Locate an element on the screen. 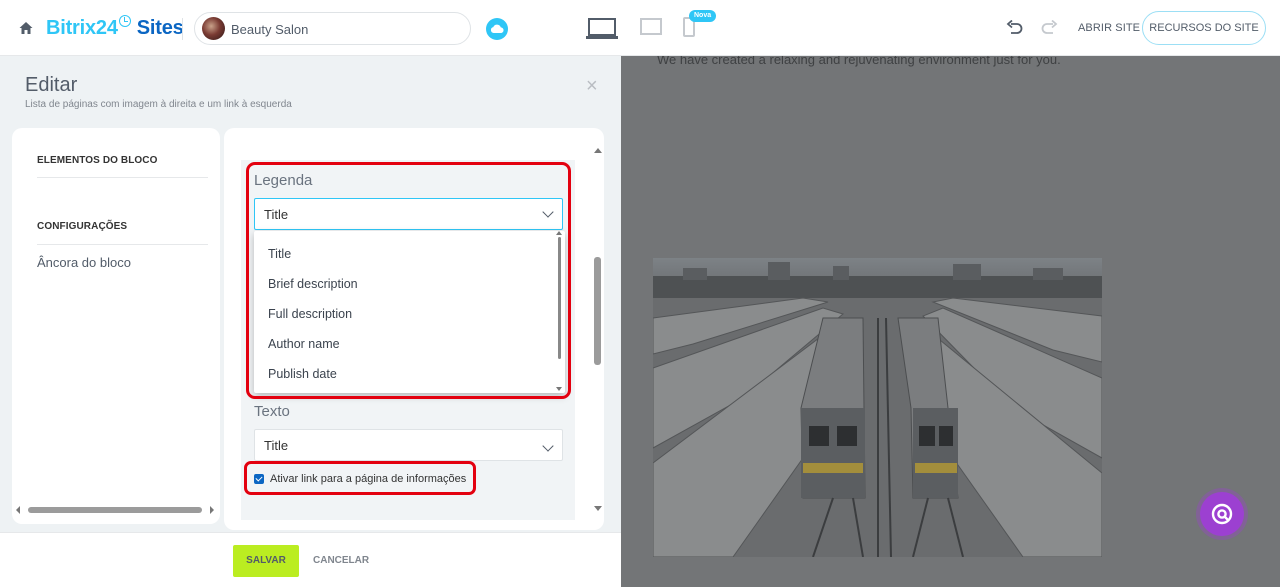 This screenshot has width=1280, height=587. site-name: Beauty Salon is located at coordinates (270, 29).